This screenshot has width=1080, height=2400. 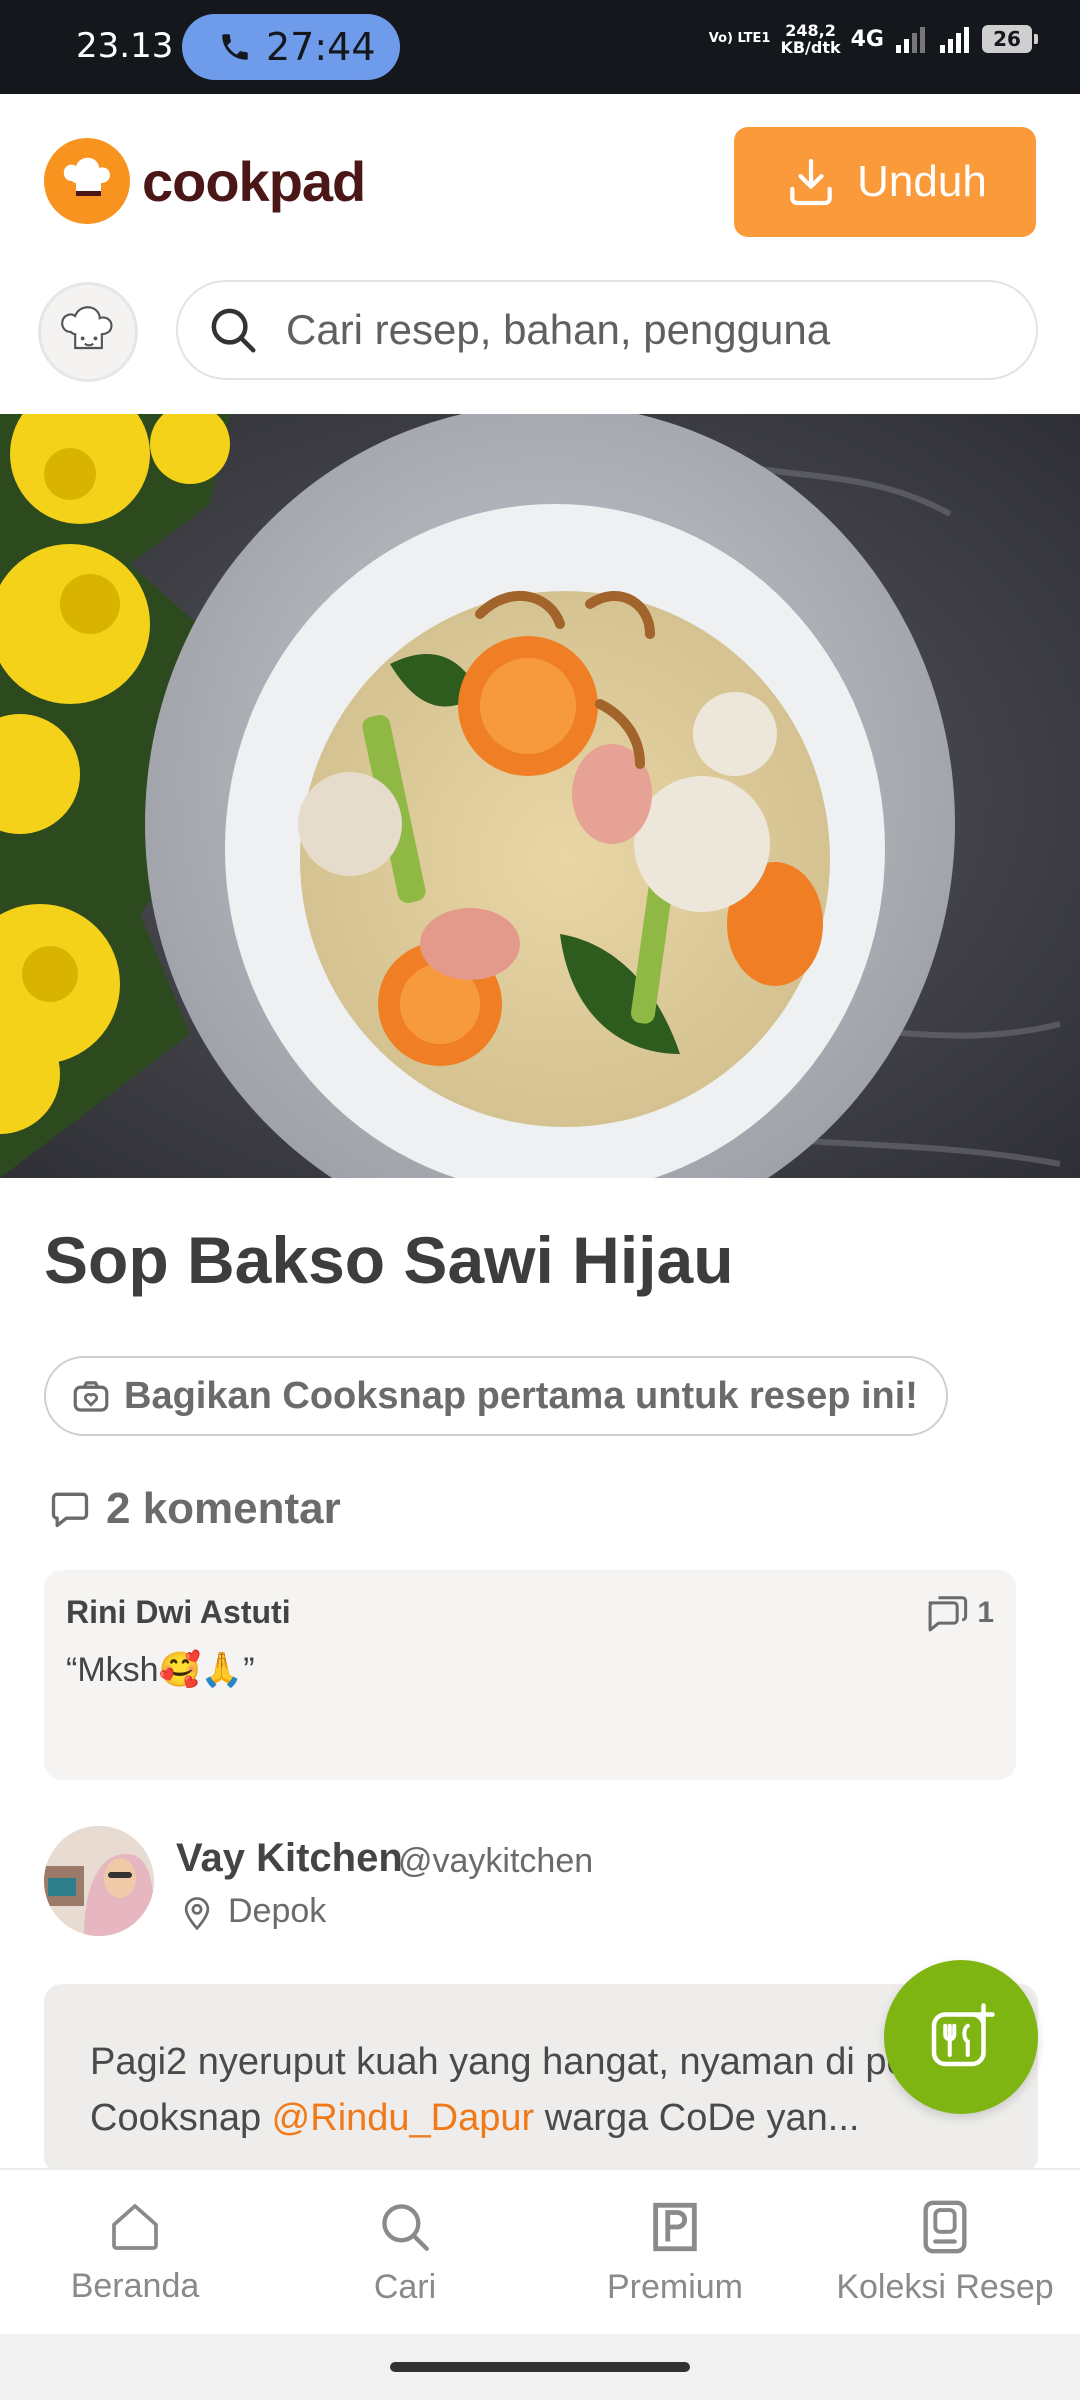 I want to click on network-speed: 248,2 KB/dtk, so click(x=810, y=39).